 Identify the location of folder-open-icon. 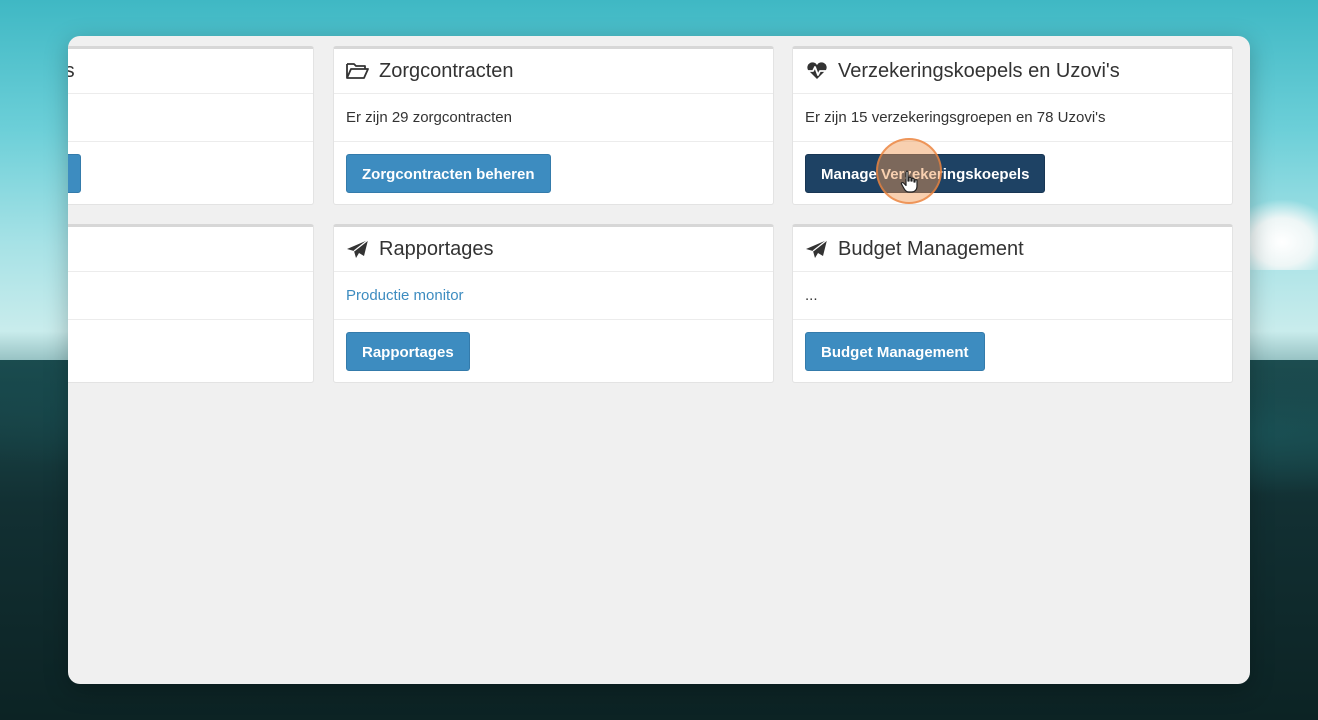
(358, 71).